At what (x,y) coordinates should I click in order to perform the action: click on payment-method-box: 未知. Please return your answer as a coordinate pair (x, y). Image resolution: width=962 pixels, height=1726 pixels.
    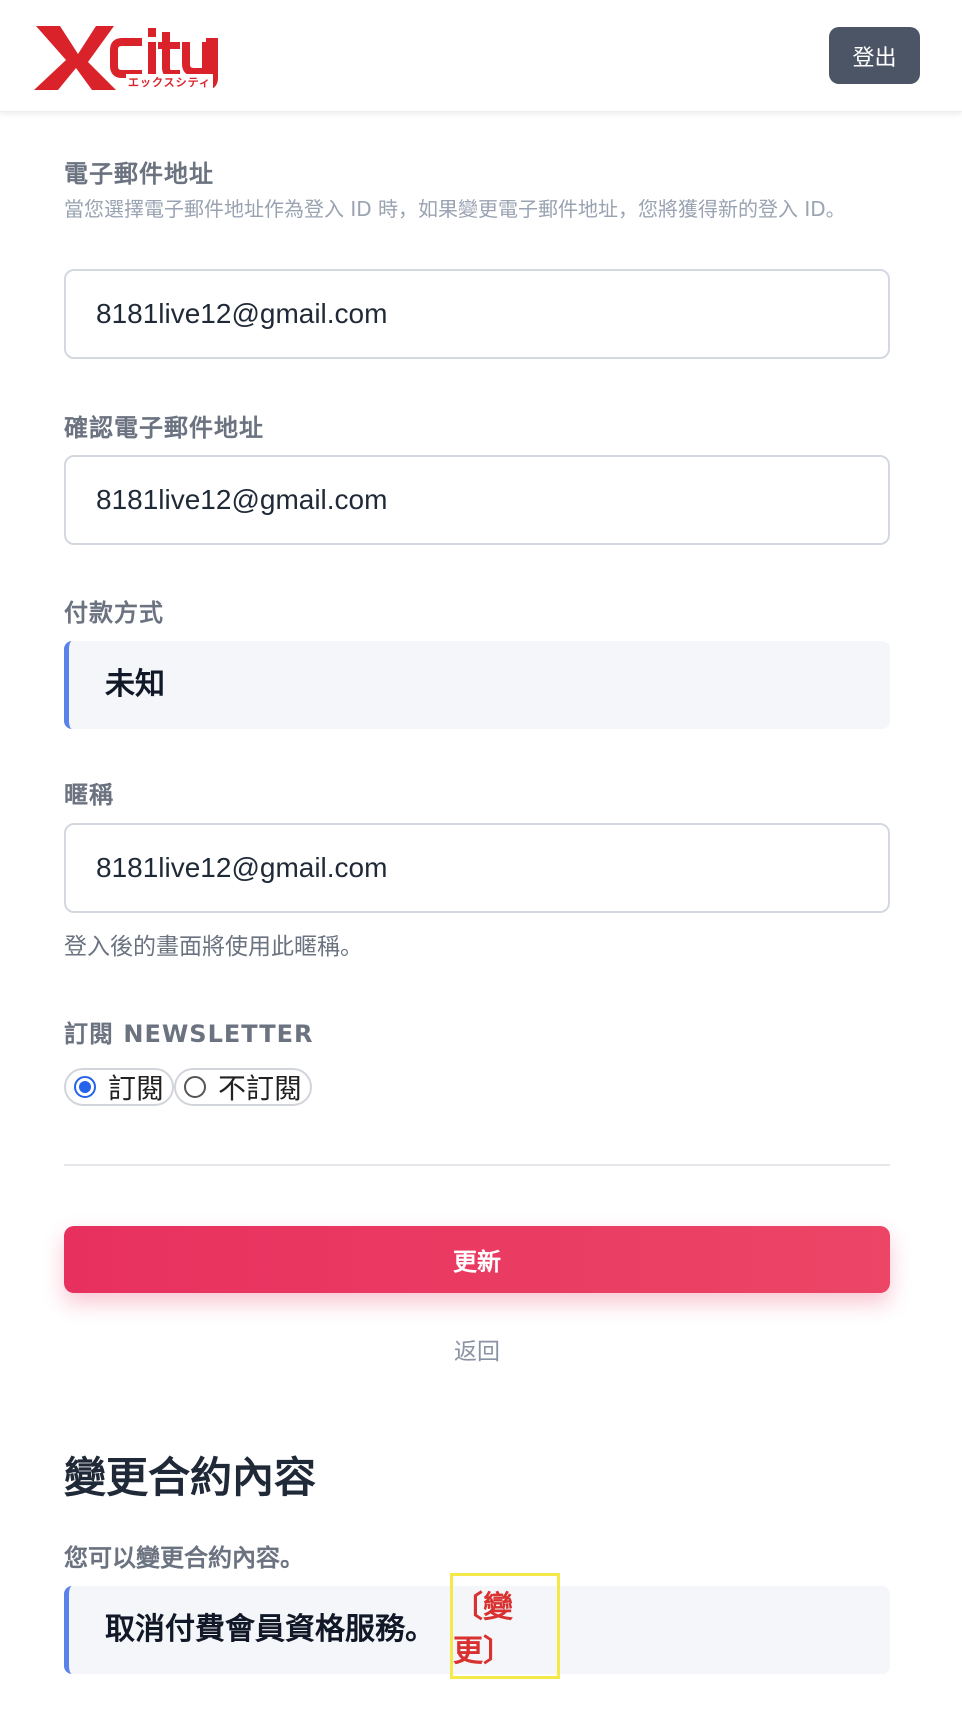
    Looking at the image, I should click on (477, 685).